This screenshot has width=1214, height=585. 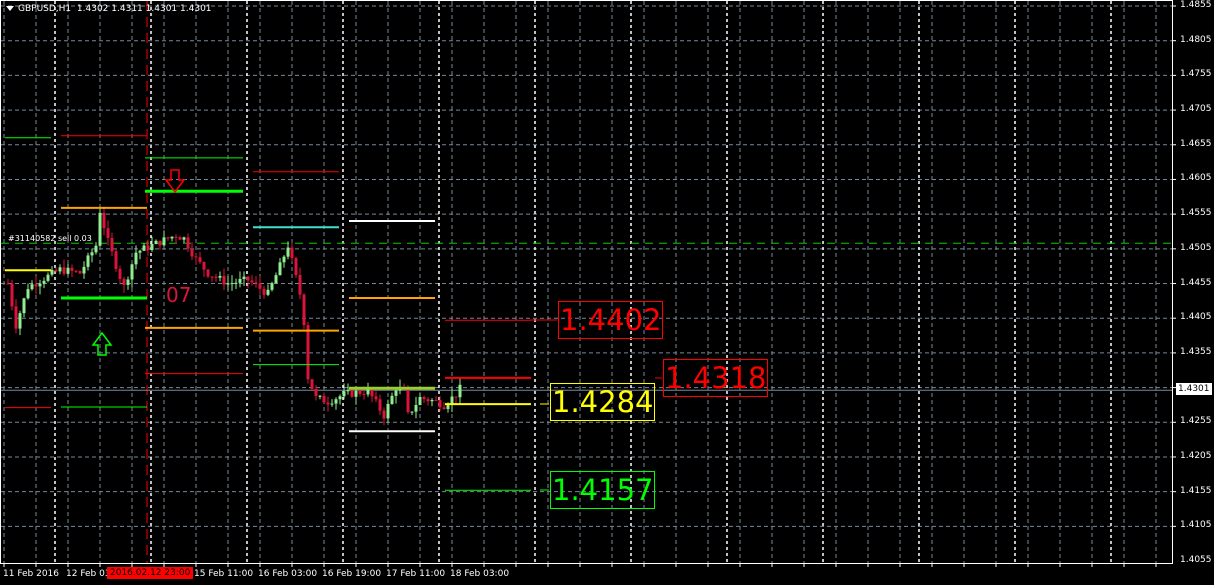 What do you see at coordinates (50, 238) in the screenshot?
I see `order-label: #31140582 sell 0.03` at bounding box center [50, 238].